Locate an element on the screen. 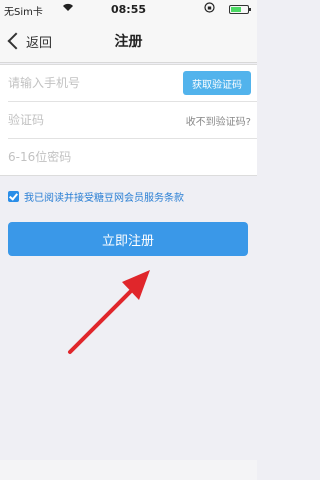 The height and width of the screenshot is (480, 320). agreement-text: 我已阅读并接受糖豆网会员服务条款 is located at coordinates (104, 196).